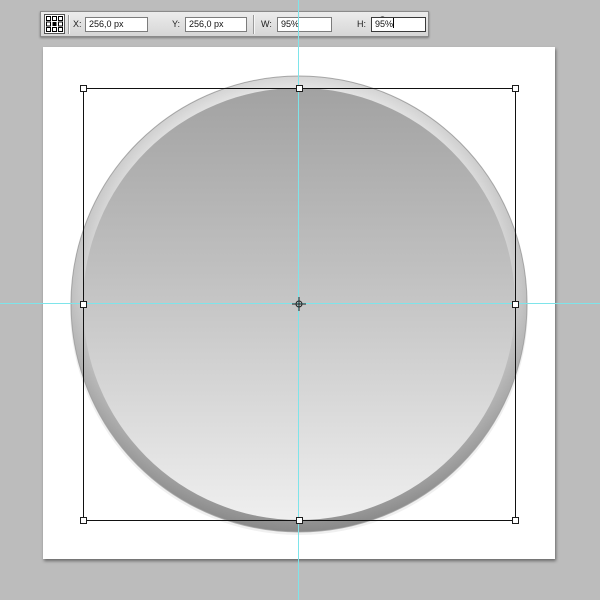  Describe the element at coordinates (515, 520) in the screenshot. I see `transform-handle-bottom-right` at that location.